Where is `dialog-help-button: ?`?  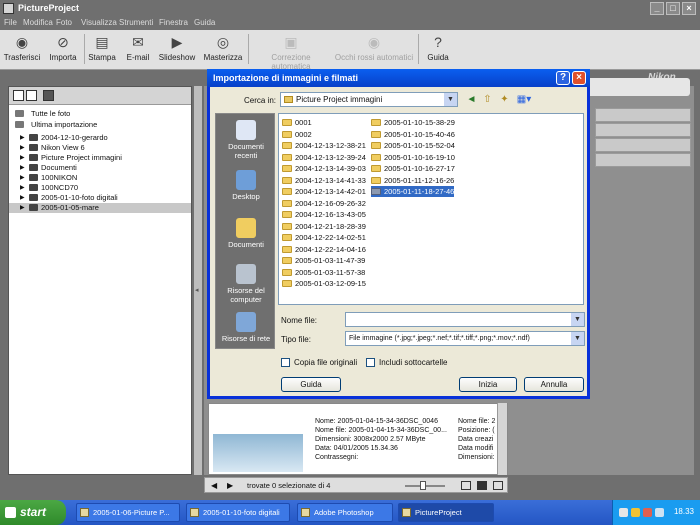
dialog-help-button: ? is located at coordinates (563, 78).